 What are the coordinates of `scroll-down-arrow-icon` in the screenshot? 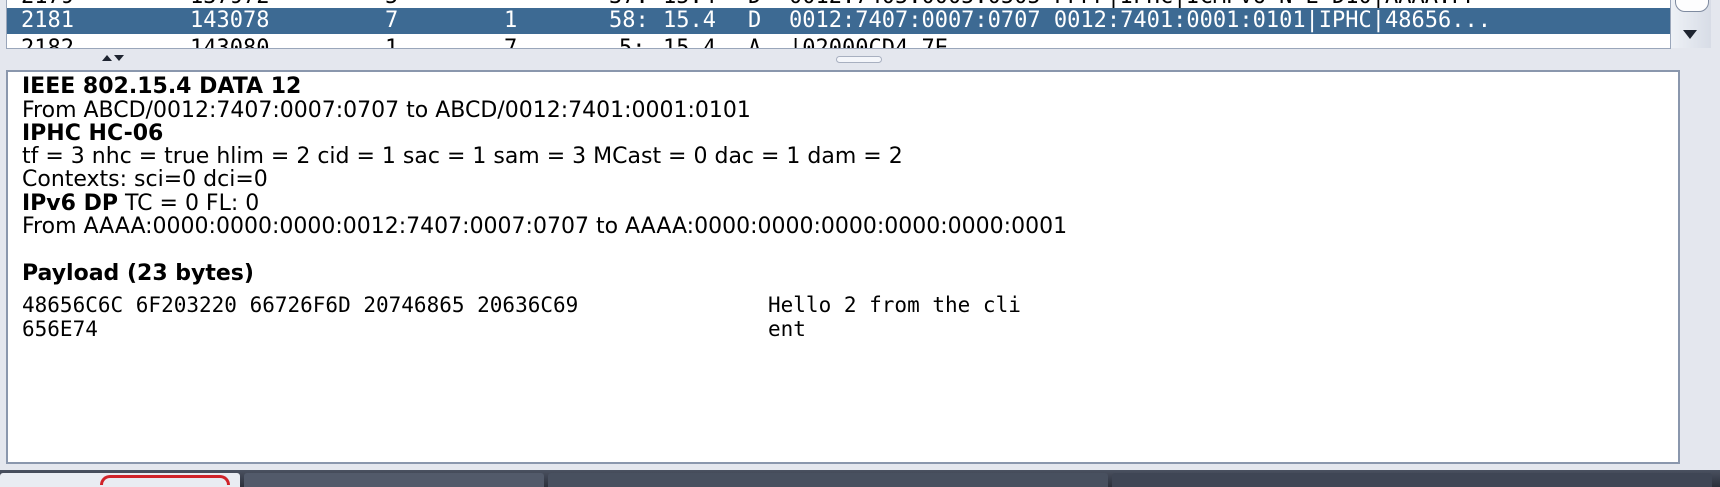 It's located at (1690, 34).